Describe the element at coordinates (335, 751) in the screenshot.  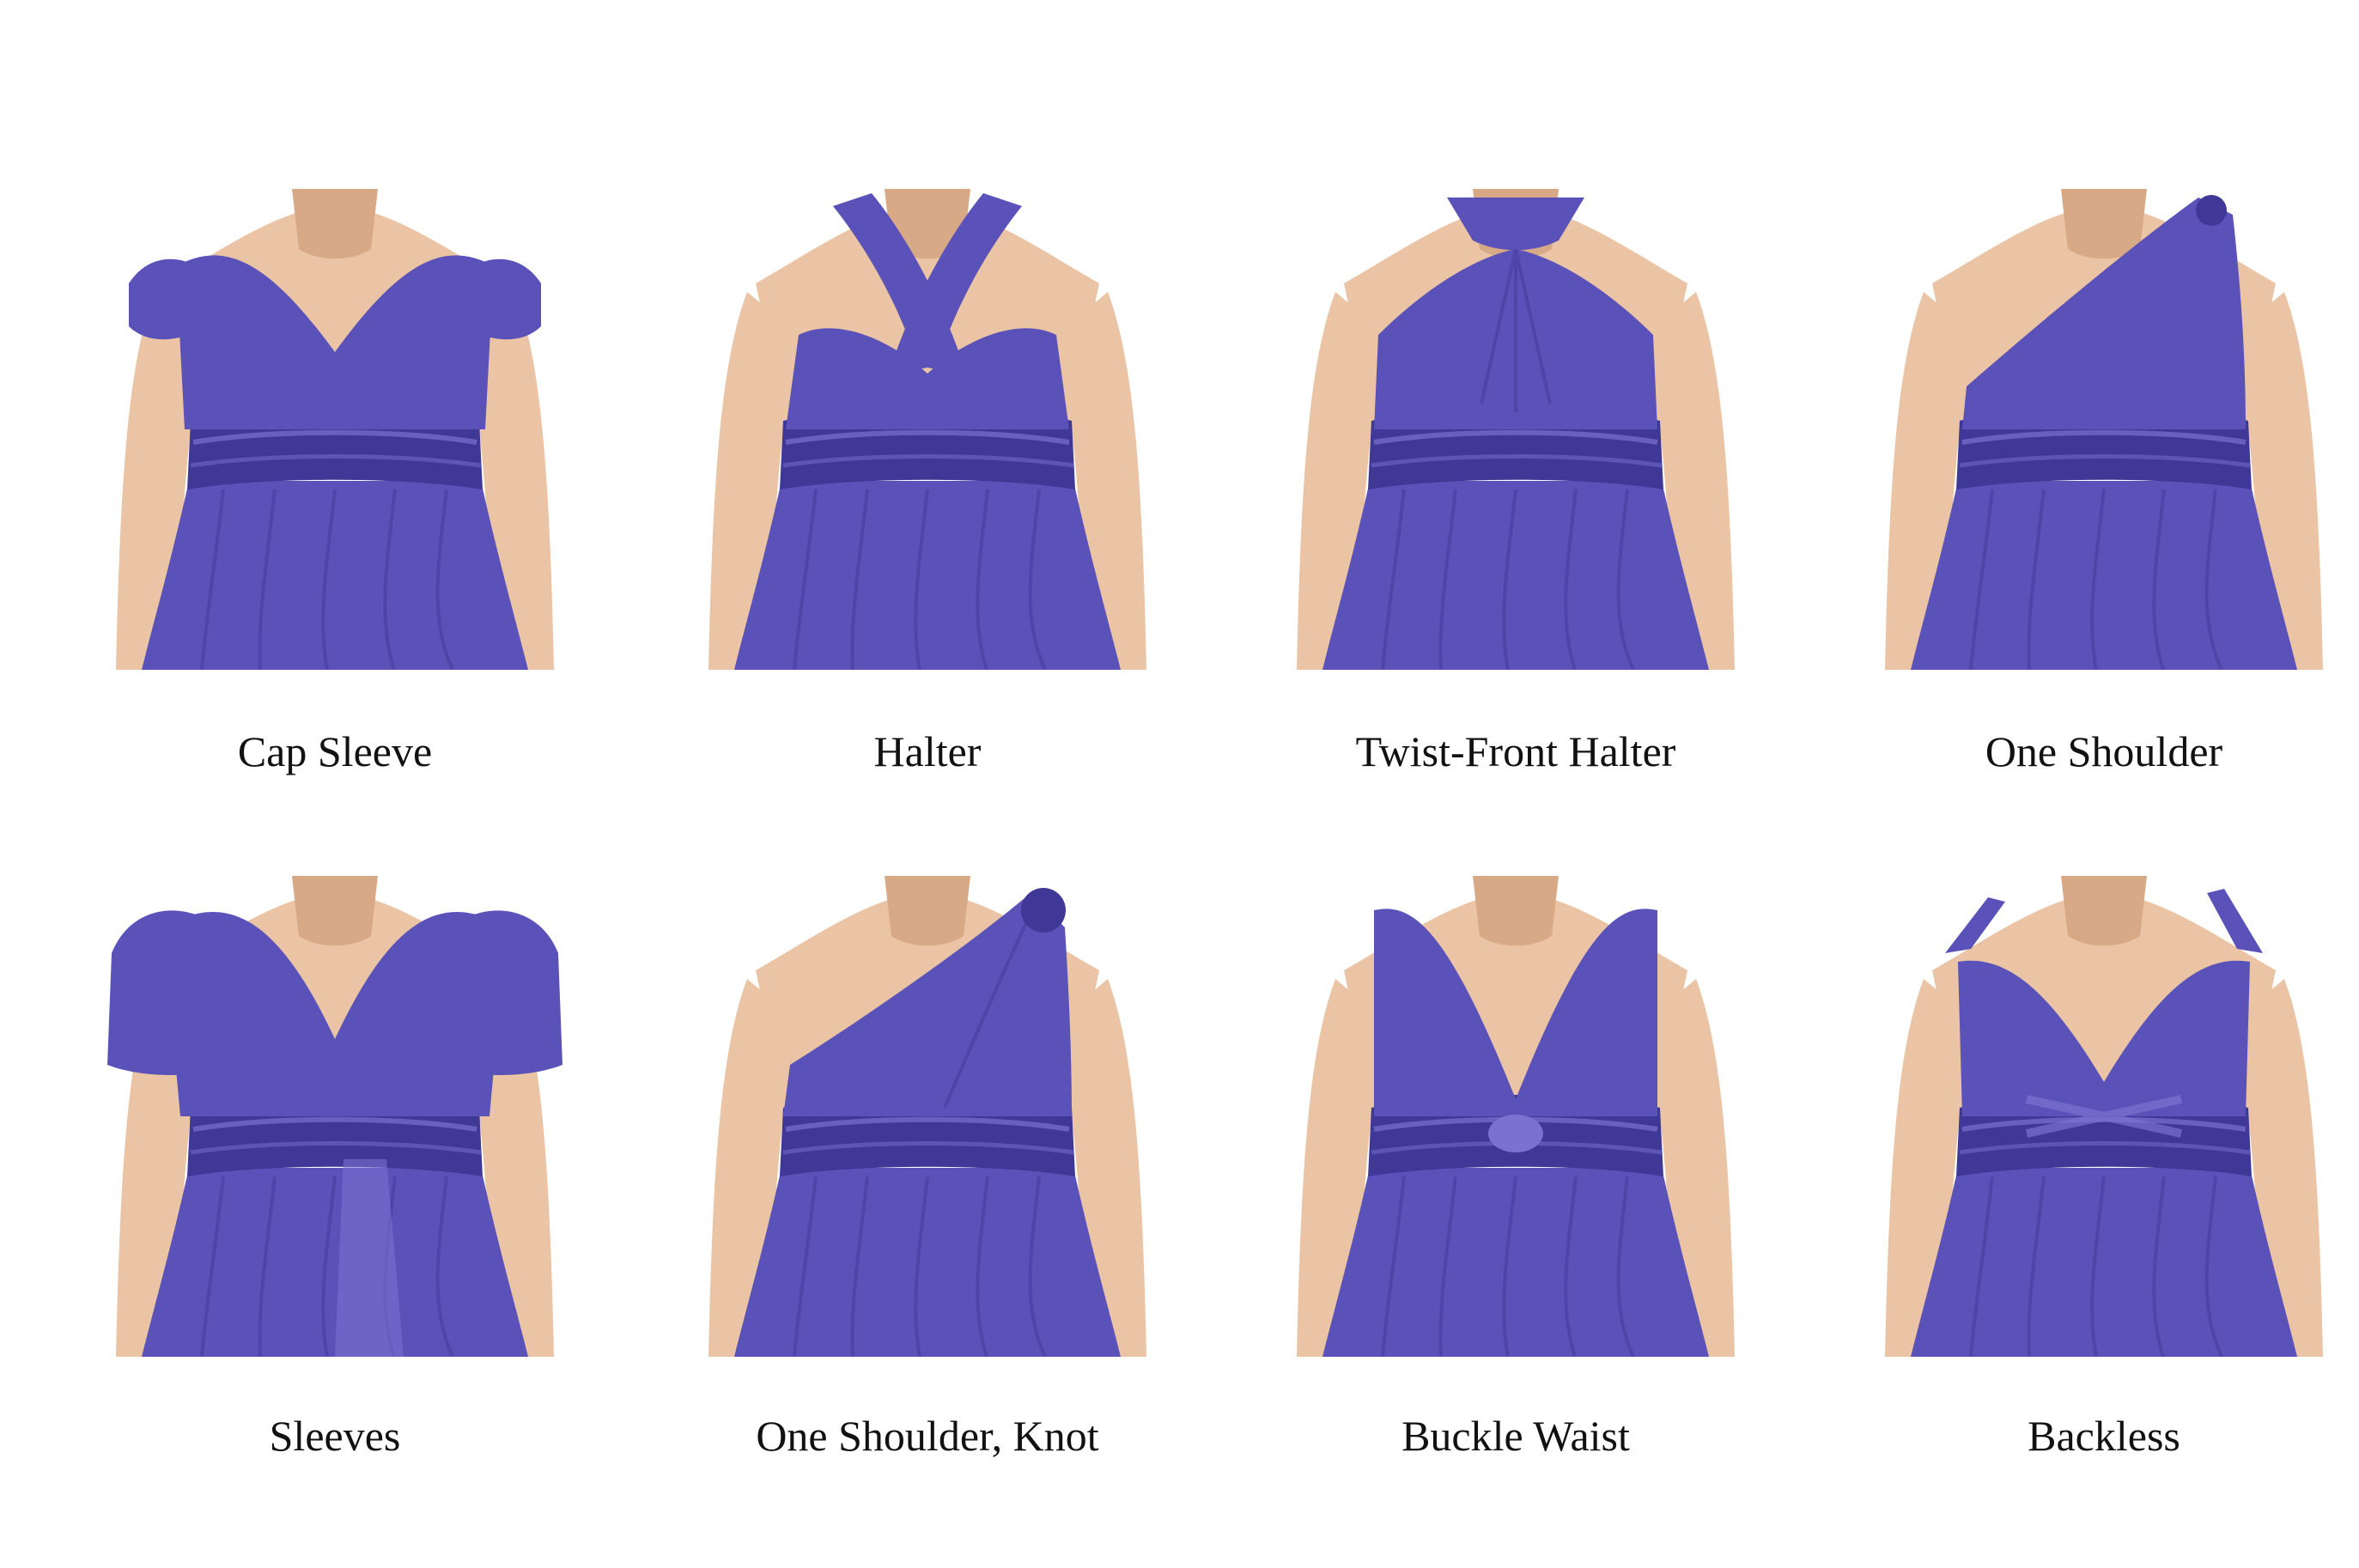
I see `style-caption: Cap Sleeve` at that location.